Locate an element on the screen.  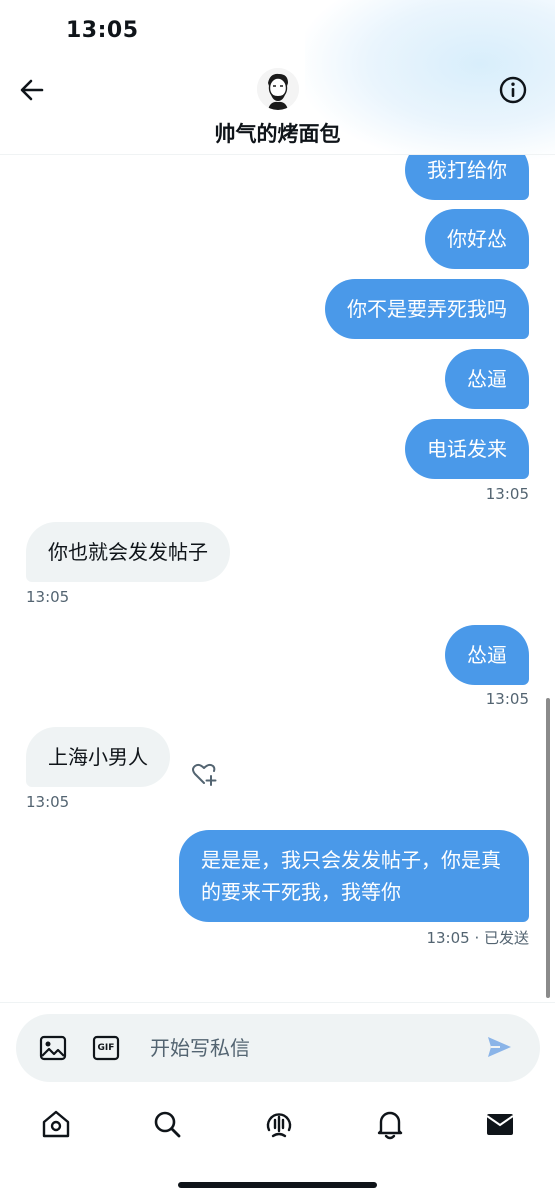
nav-notifications is located at coordinates (390, 1124).